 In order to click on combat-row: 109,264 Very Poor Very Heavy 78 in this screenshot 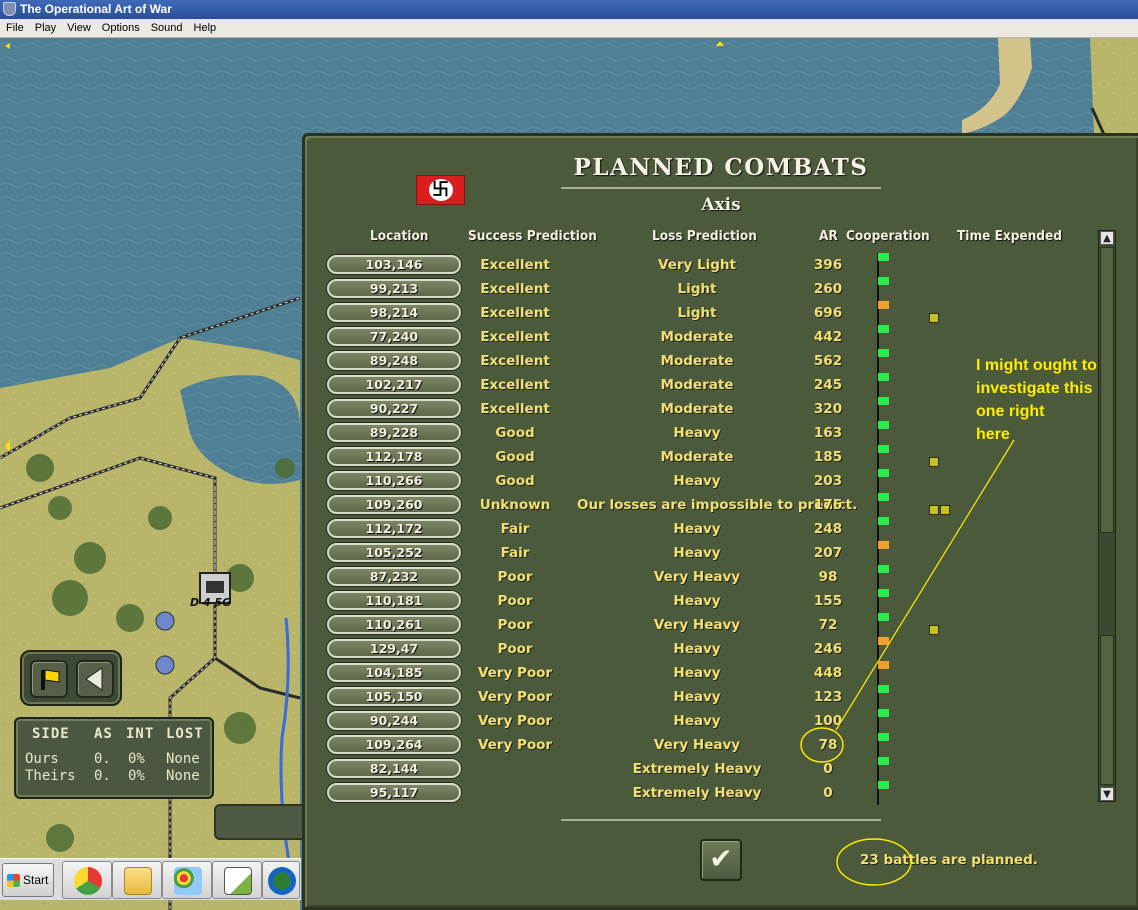, I will do `click(727, 745)`.